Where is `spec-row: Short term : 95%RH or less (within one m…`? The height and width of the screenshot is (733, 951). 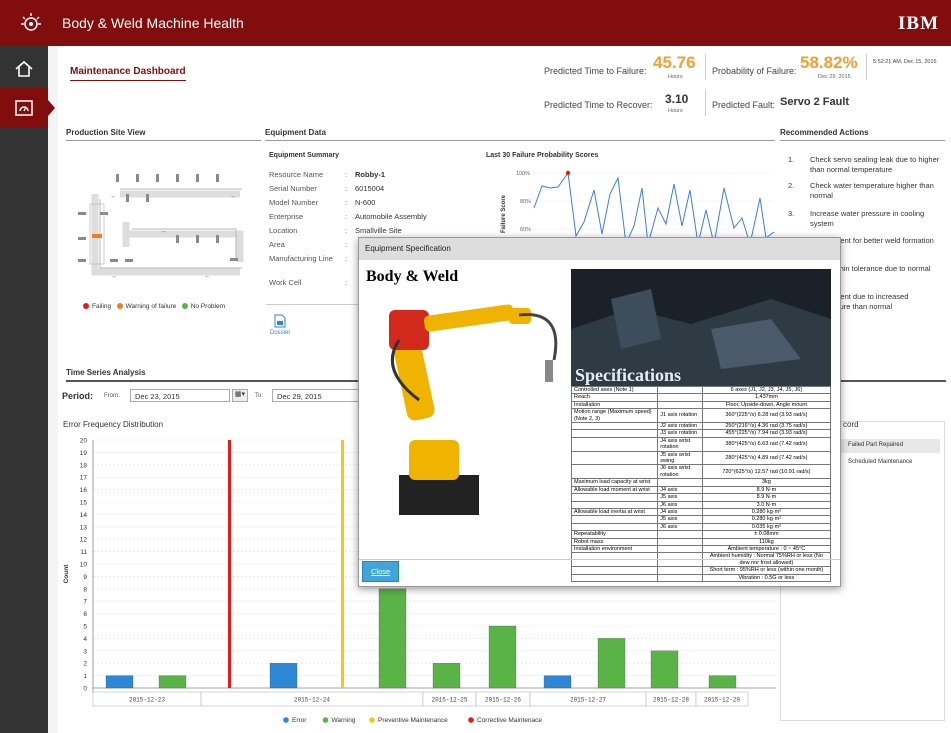
spec-row: Short term : 95%RH or less (within one m… is located at coordinates (701, 570).